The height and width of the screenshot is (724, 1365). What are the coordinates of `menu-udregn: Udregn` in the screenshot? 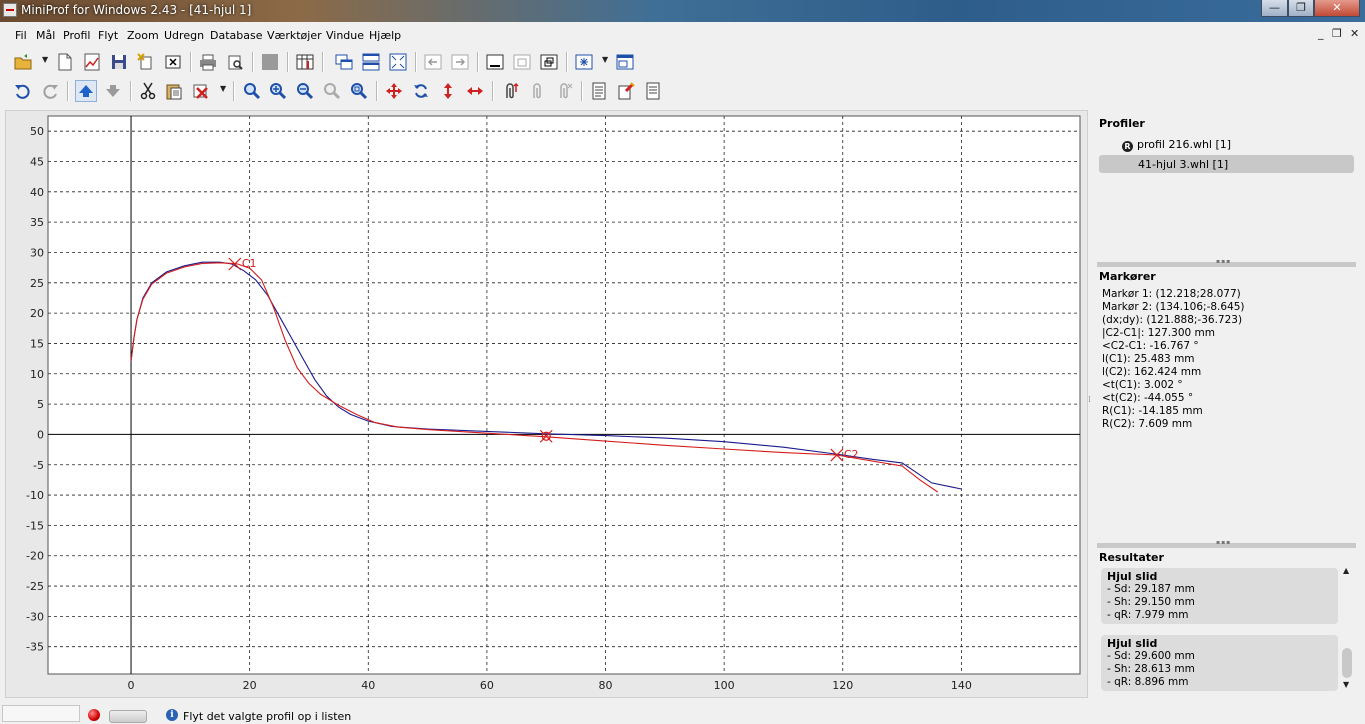 It's located at (184, 35).